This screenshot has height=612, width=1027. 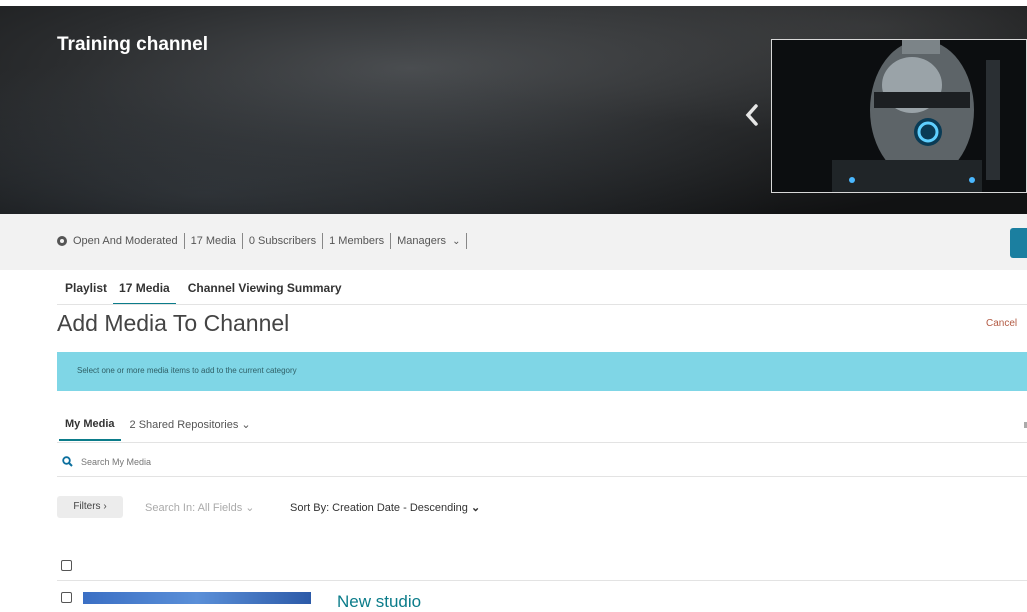 I want to click on moderation-label: Open And Moderated, so click(x=125, y=241).